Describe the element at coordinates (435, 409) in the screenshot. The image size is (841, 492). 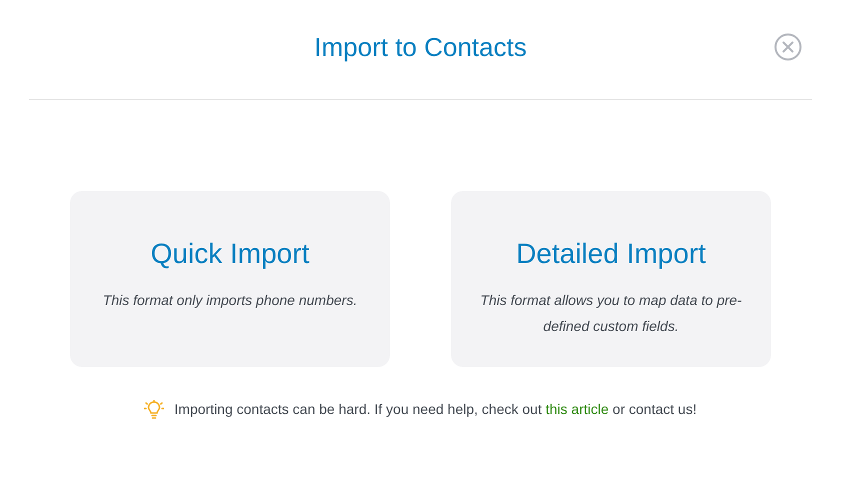
I see `help-tip: Importing contacts can be hard. If you need help, check out this article or contact us!` at that location.